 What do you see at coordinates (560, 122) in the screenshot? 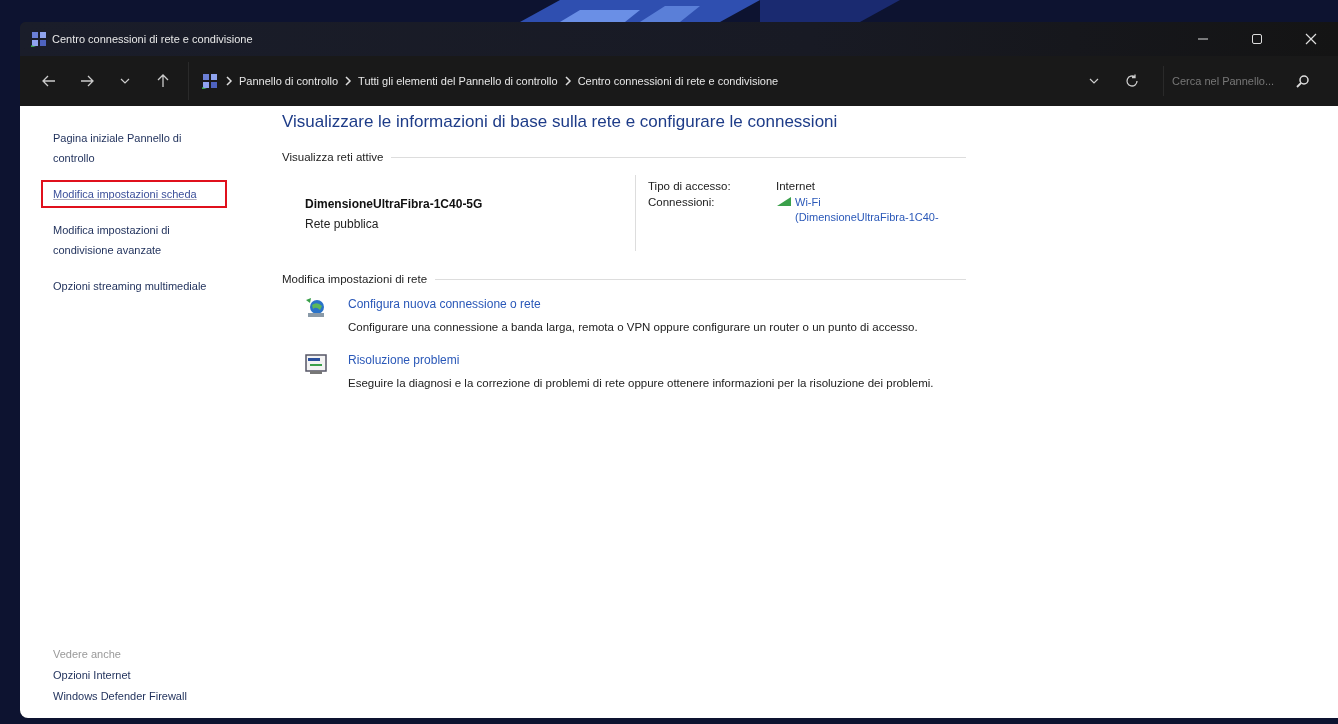
I see `page-heading: Visualizzare le informazioni di base sulla rete e configurare le connessioni` at bounding box center [560, 122].